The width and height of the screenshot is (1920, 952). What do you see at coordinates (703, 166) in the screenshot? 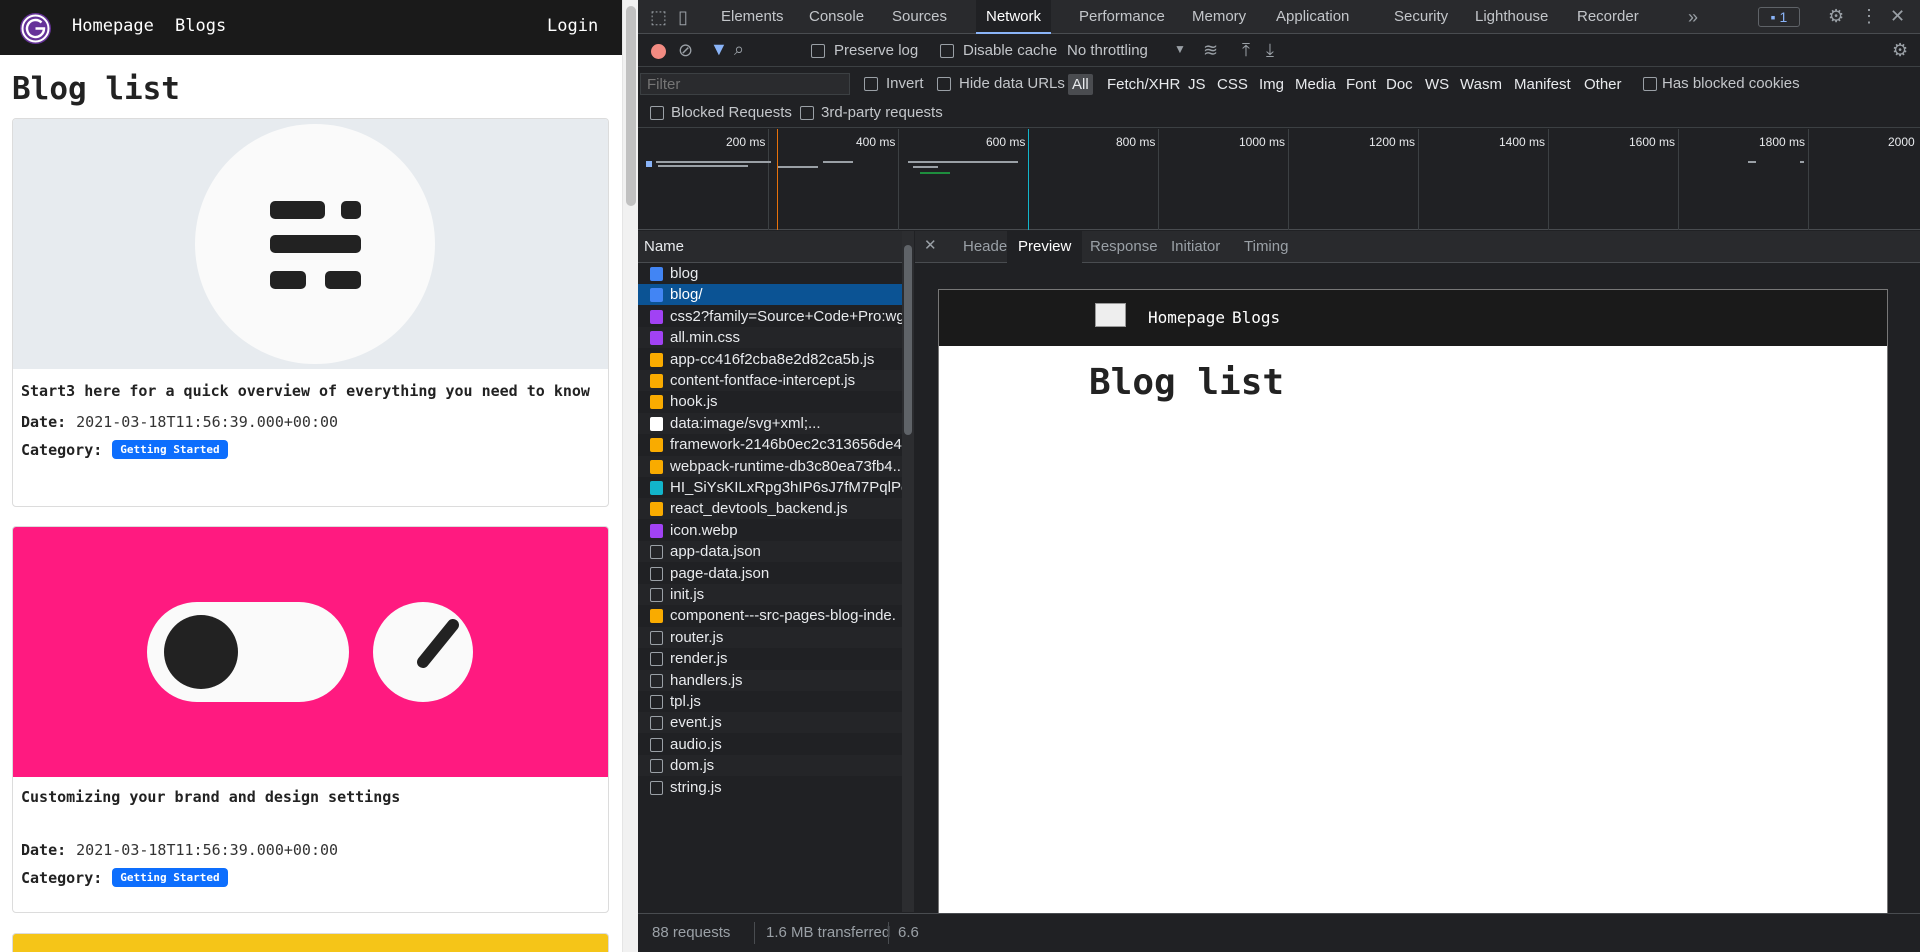
I see `timeline-bar` at bounding box center [703, 166].